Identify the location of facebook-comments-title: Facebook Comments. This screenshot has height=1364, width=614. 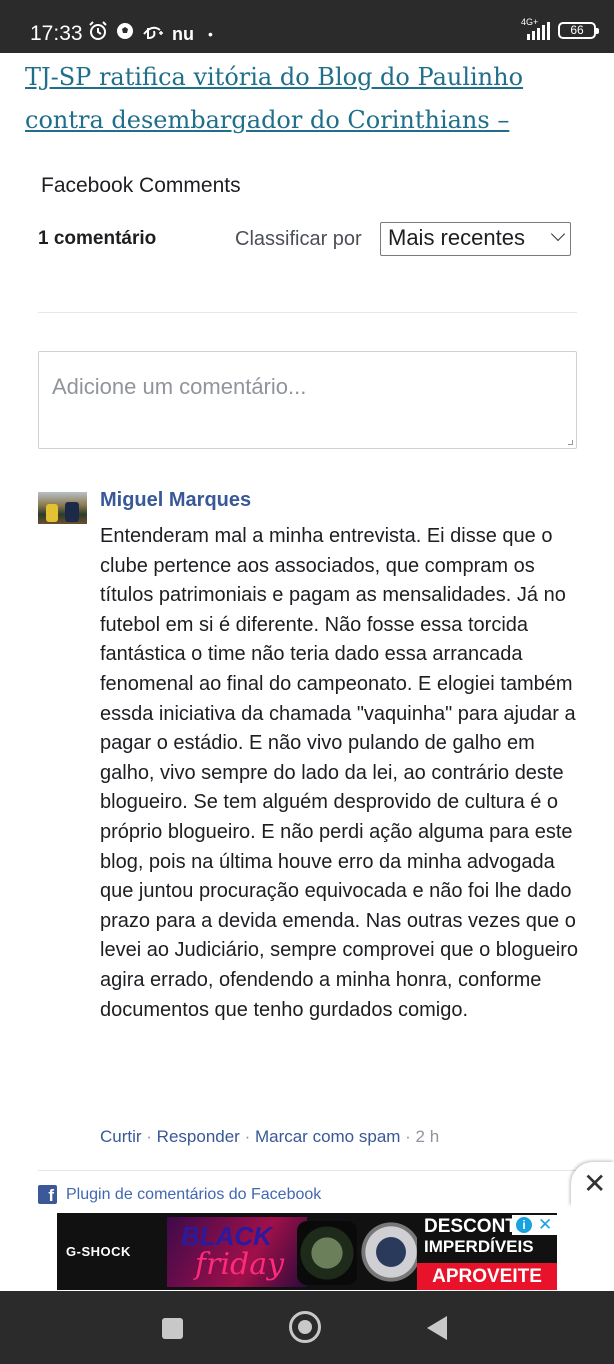
(141, 185).